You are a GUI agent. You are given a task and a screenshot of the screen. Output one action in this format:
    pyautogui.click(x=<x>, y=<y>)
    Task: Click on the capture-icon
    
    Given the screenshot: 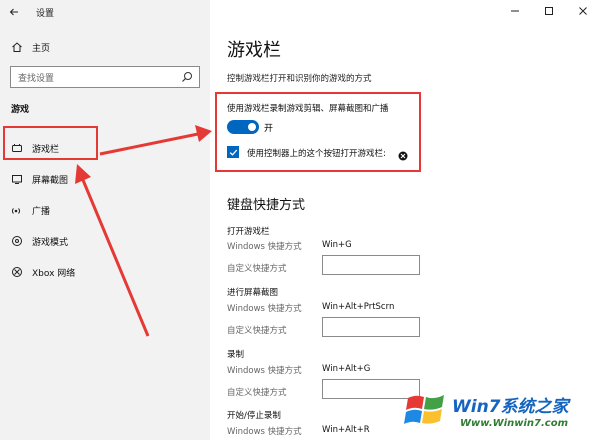 What is the action you would take?
    pyautogui.click(x=17, y=179)
    